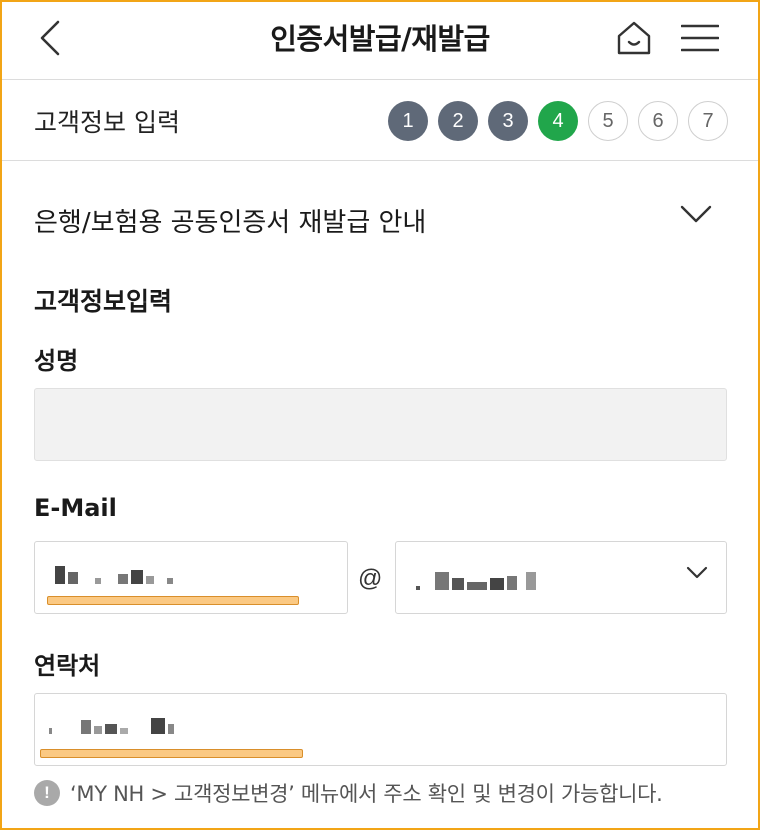 This screenshot has height=830, width=760. I want to click on redacted-email-domain, so click(476, 581).